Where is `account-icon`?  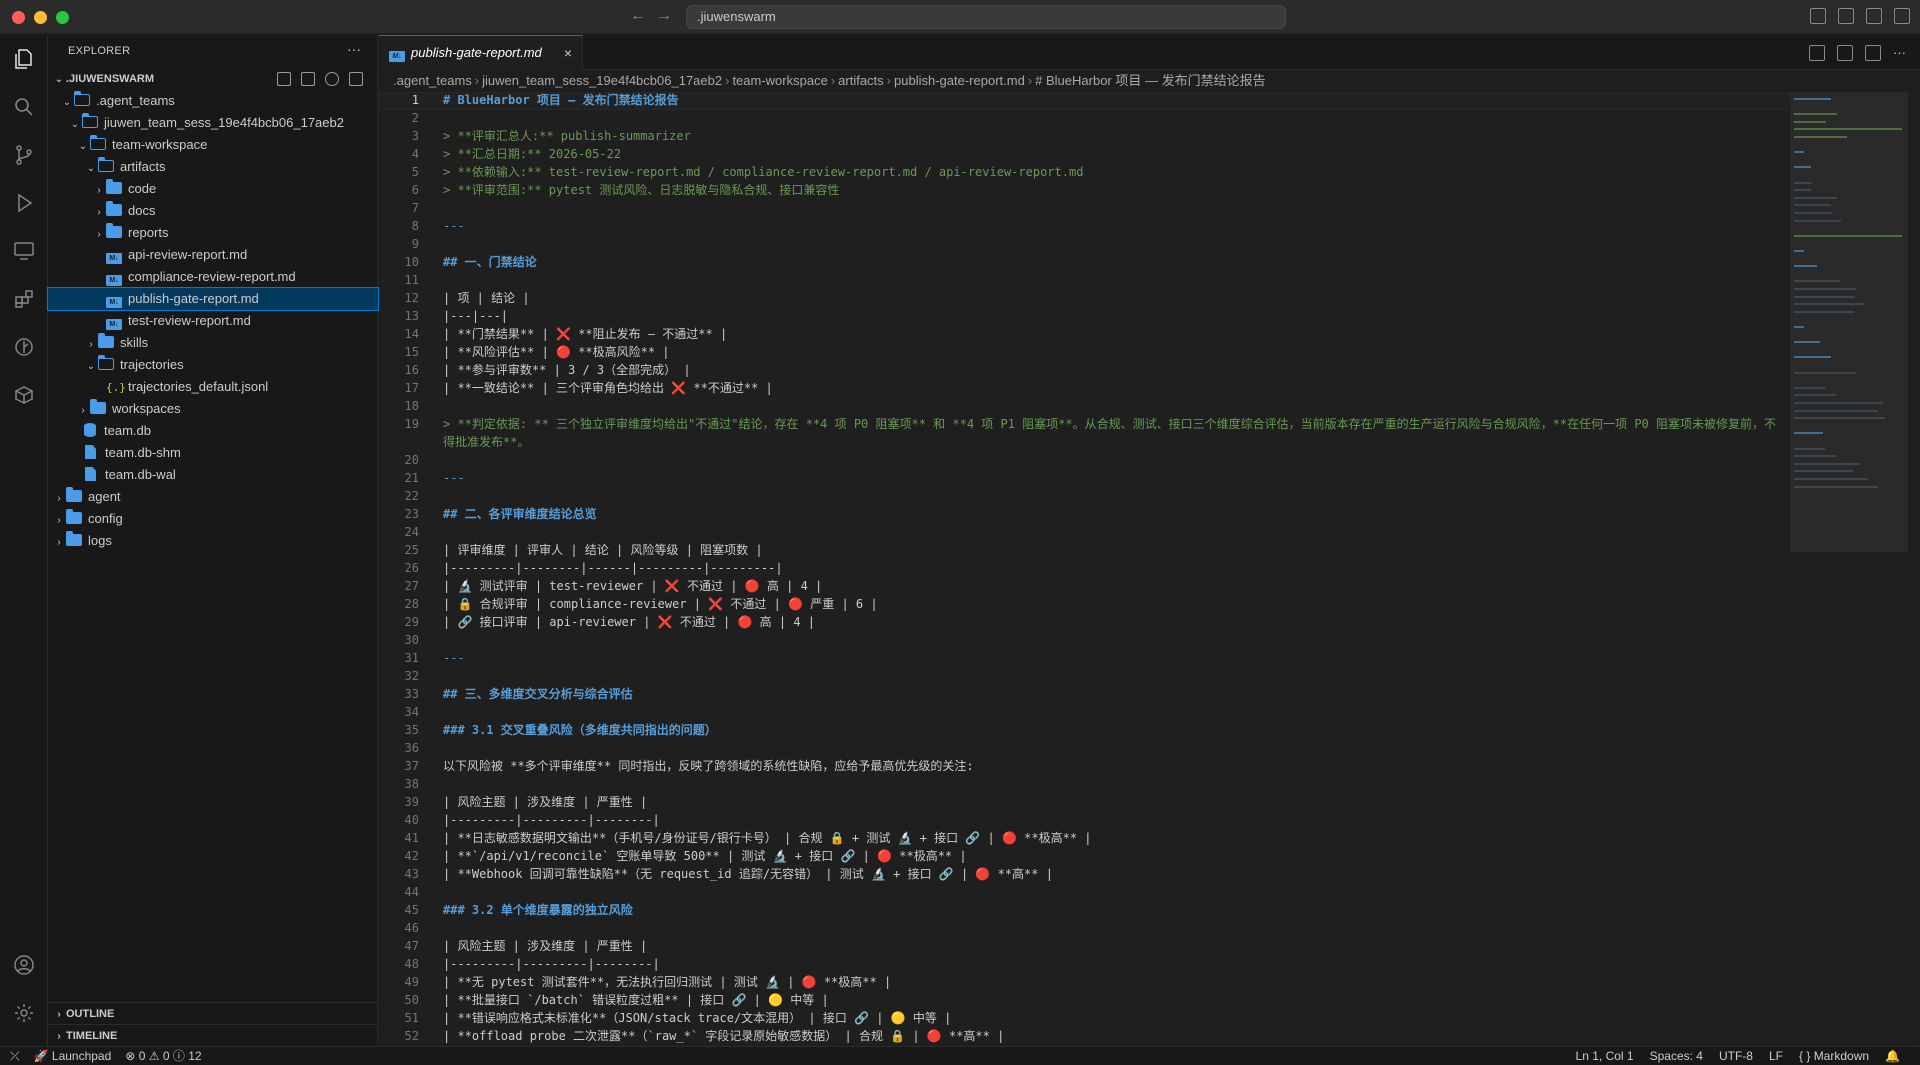
account-icon is located at coordinates (24, 965).